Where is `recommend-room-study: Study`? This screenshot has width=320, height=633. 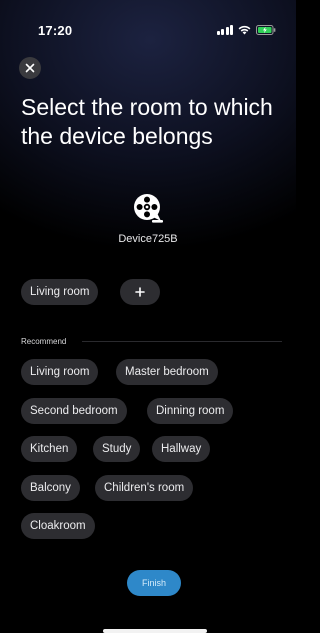
recommend-room-study: Study is located at coordinates (117, 449).